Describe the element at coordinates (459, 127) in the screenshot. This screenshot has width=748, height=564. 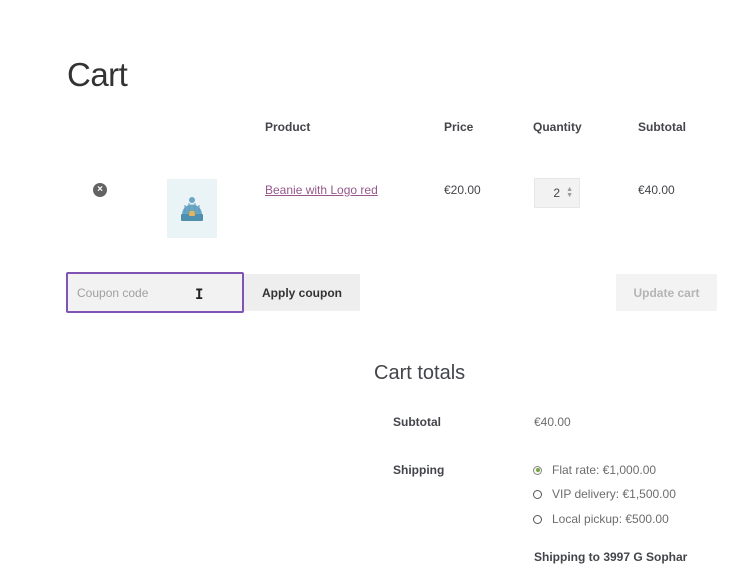
I see `column-header-price: Price` at that location.